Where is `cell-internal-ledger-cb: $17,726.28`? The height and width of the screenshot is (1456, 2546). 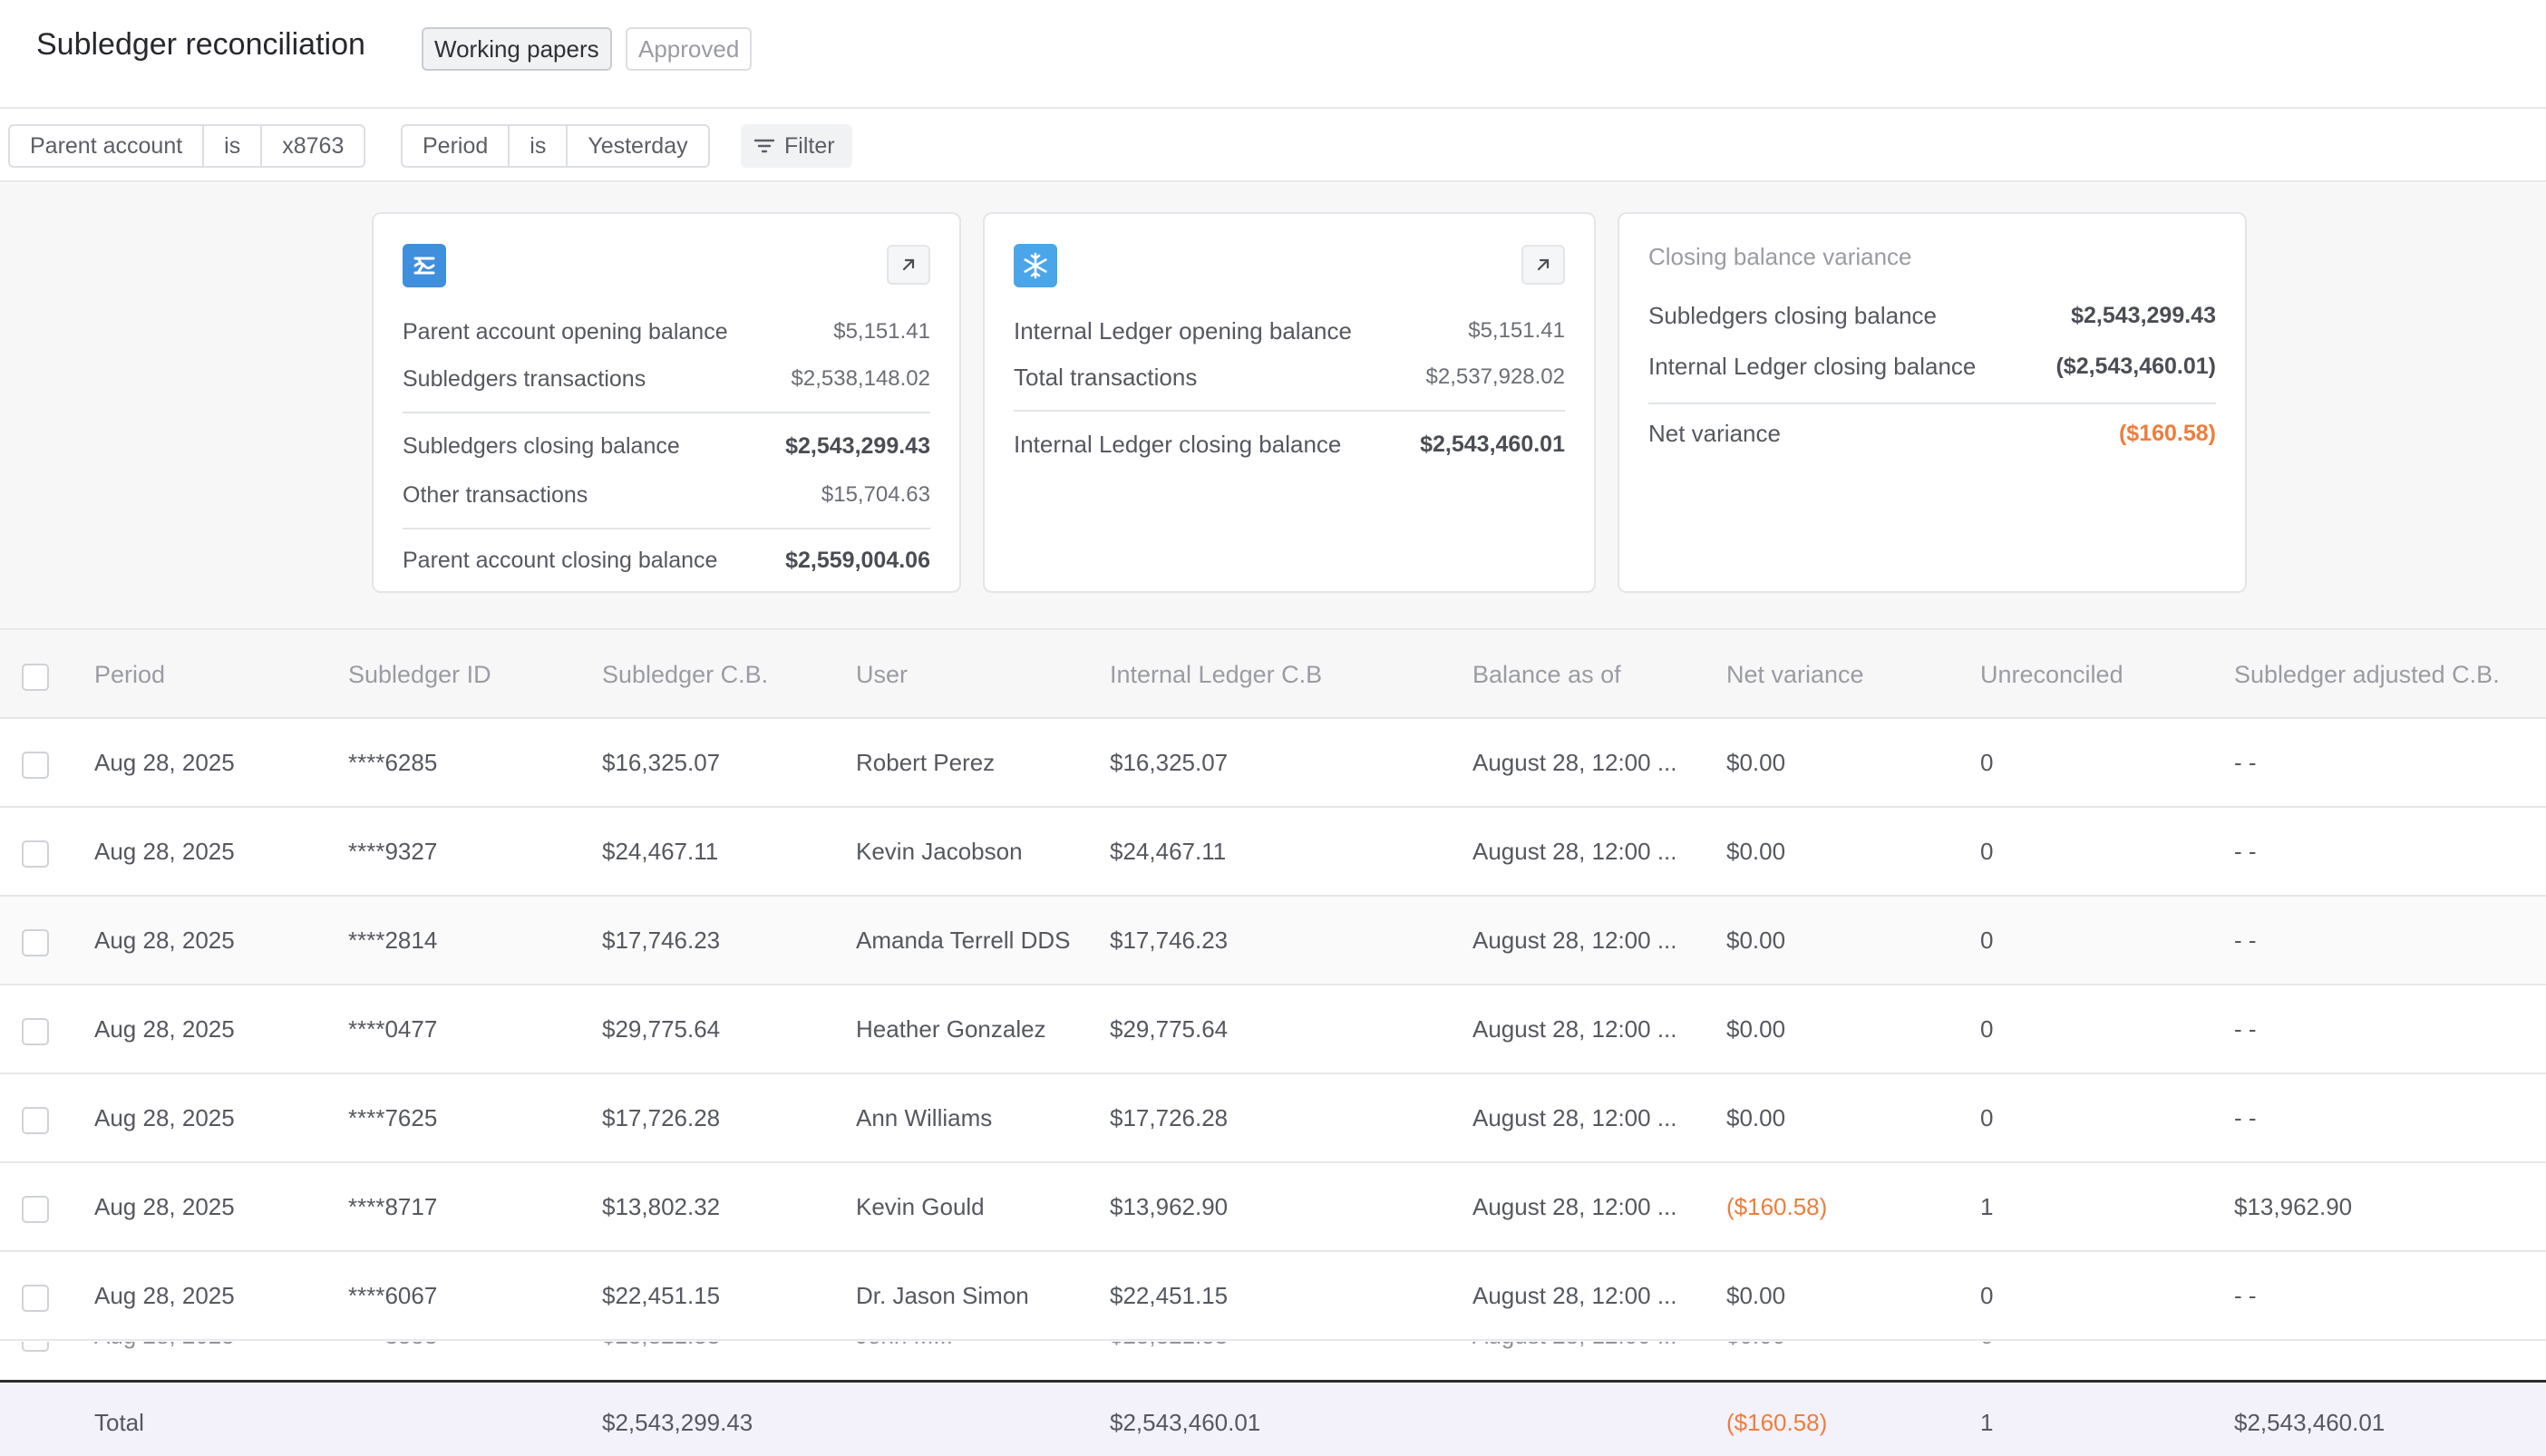 cell-internal-ledger-cb: $17,726.28 is located at coordinates (1169, 1118).